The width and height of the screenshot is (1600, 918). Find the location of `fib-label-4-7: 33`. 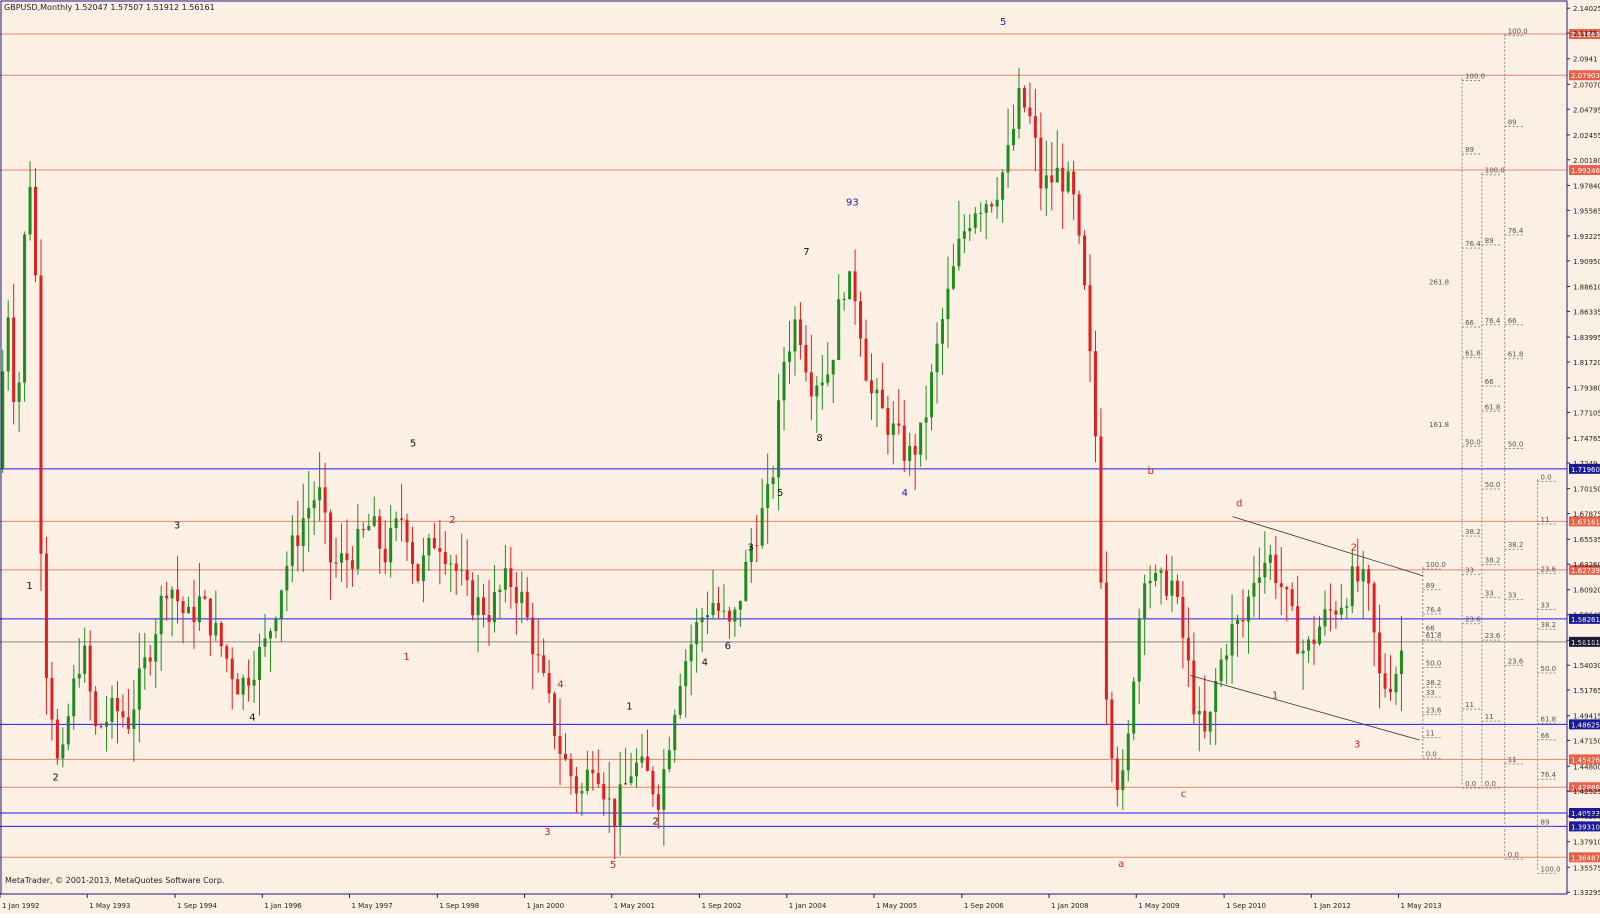

fib-label-4-7: 33 is located at coordinates (1512, 596).